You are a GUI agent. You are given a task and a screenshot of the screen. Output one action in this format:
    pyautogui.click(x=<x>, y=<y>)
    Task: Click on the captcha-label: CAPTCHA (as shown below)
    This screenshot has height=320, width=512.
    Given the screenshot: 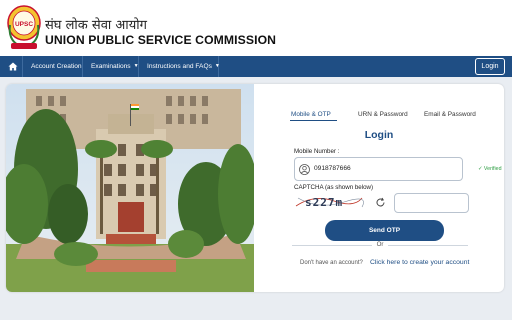 What is the action you would take?
    pyautogui.click(x=334, y=187)
    